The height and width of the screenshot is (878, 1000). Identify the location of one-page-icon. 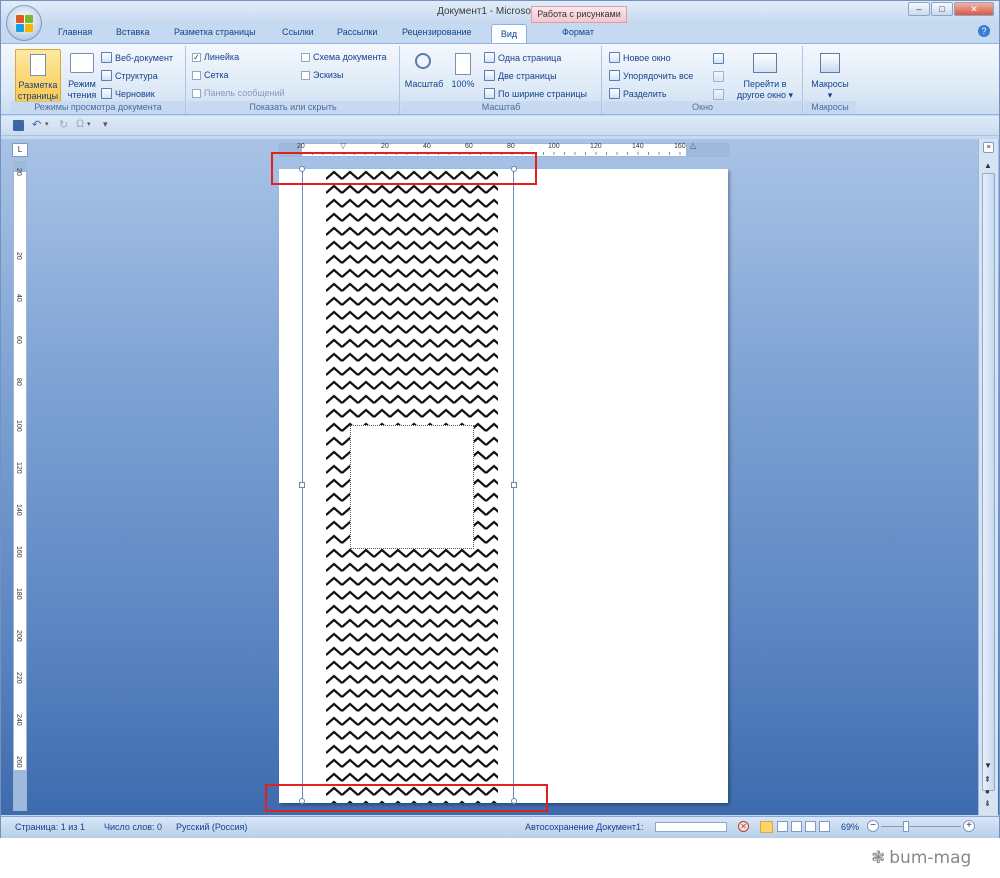
(489, 57).